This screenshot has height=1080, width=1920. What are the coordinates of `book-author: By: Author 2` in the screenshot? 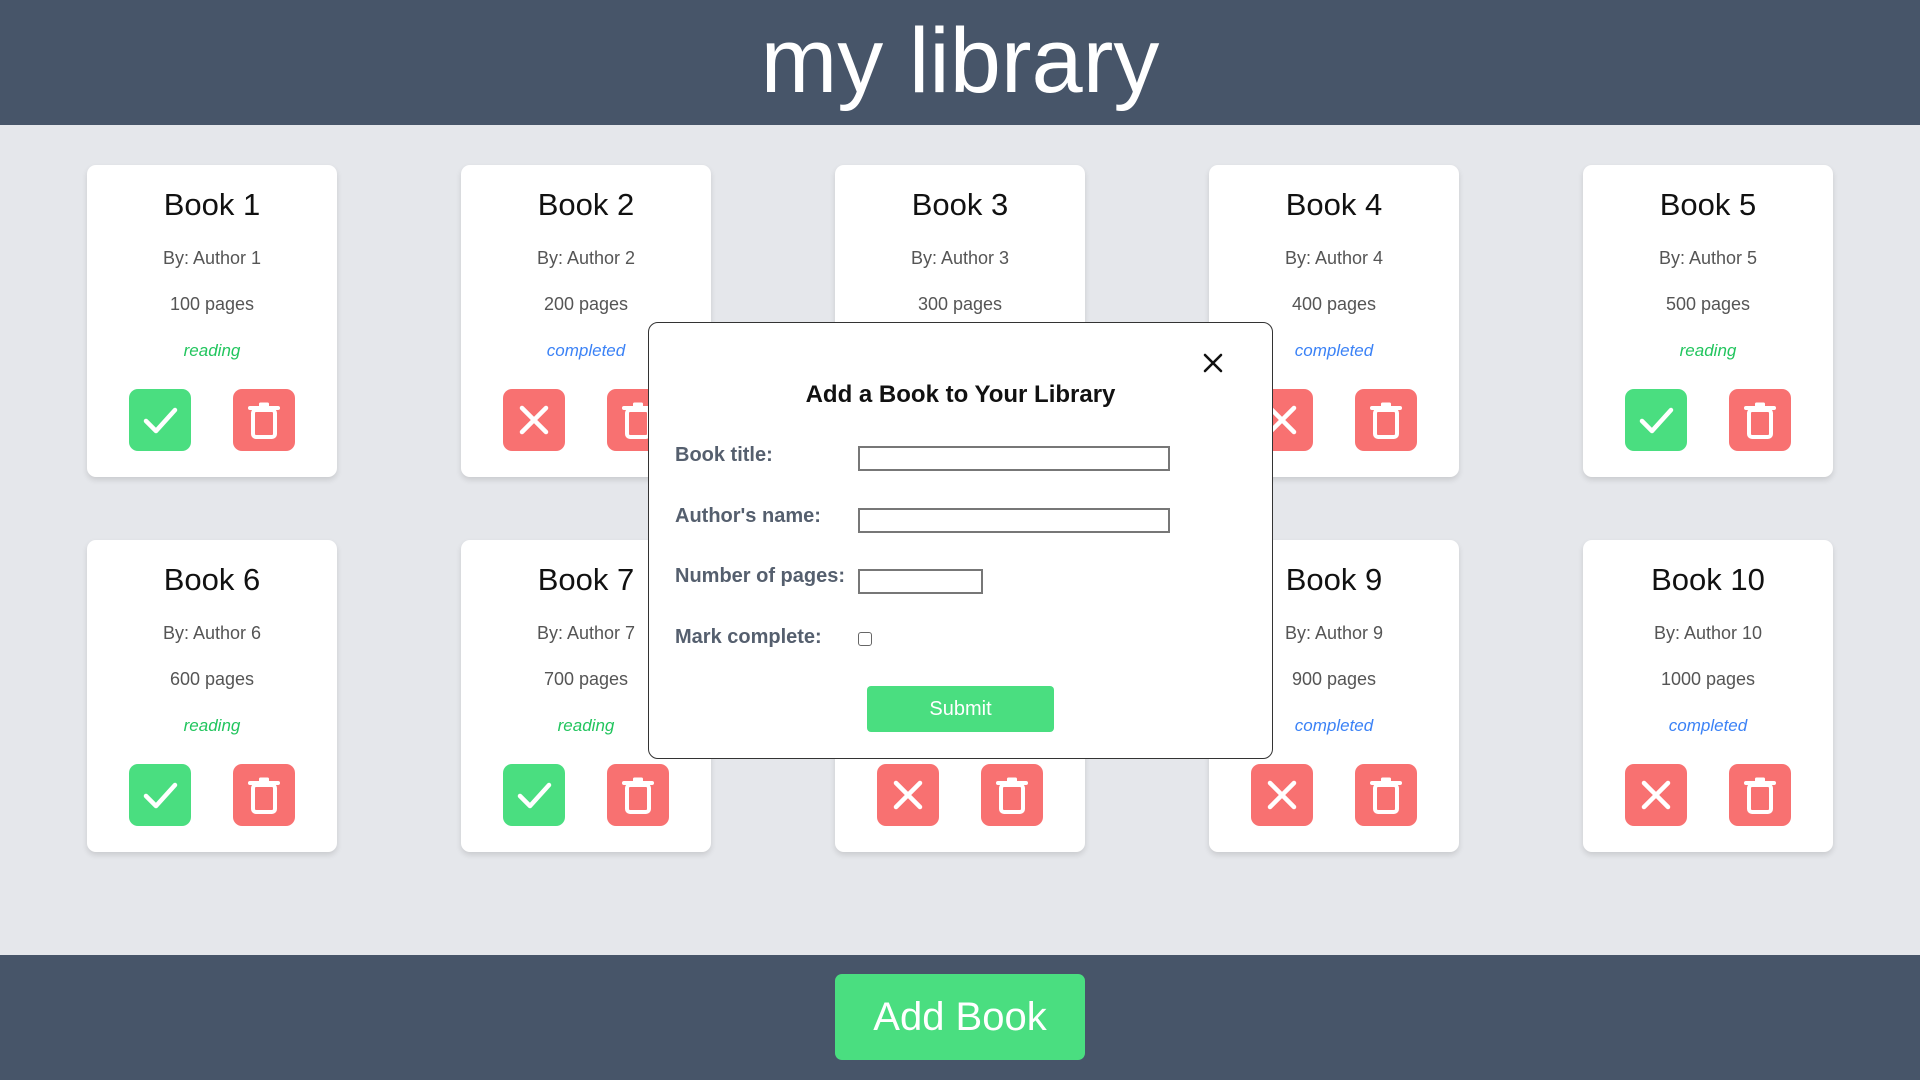 It's located at (586, 258).